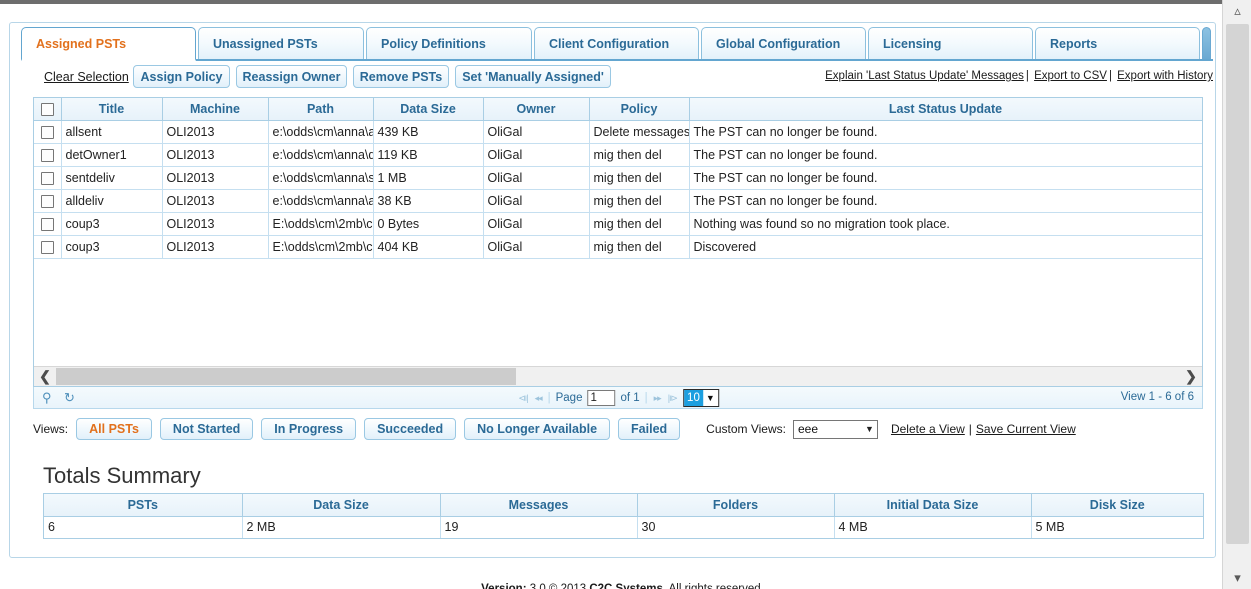 The width and height of the screenshot is (1251, 589). Describe the element at coordinates (1026, 429) in the screenshot. I see `save-current-view-link: Save Current View` at that location.